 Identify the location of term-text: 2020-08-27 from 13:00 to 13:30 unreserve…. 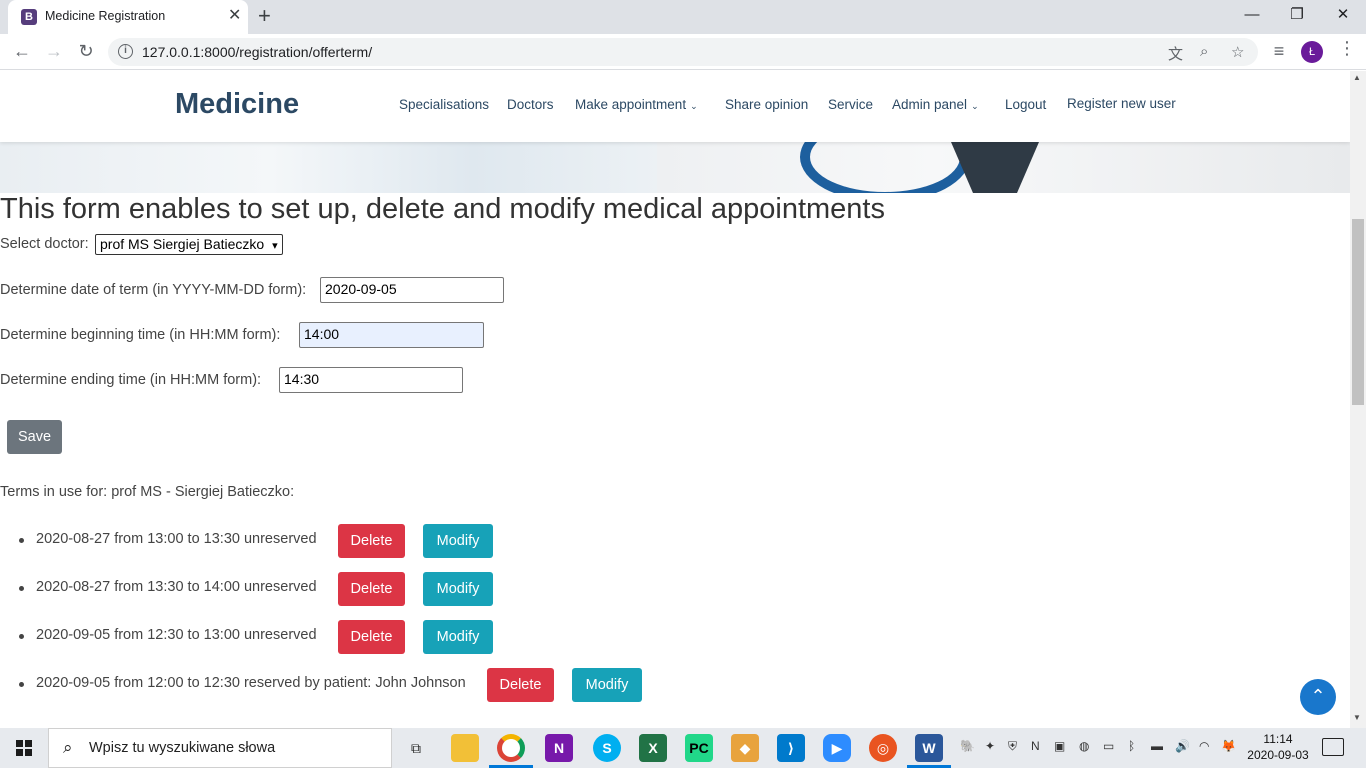
(176, 539).